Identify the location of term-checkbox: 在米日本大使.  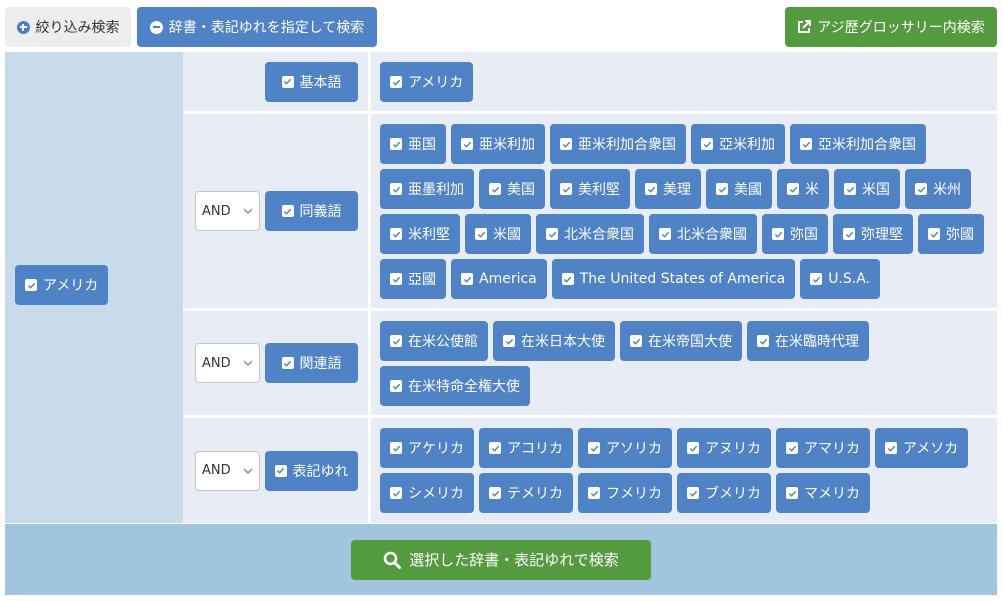
(554, 341).